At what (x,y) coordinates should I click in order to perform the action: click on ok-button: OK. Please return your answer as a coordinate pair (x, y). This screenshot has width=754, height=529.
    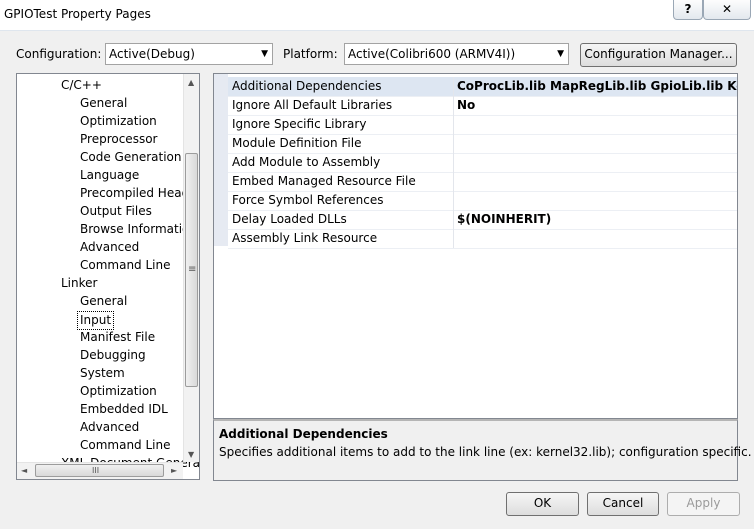
    Looking at the image, I should click on (542, 504).